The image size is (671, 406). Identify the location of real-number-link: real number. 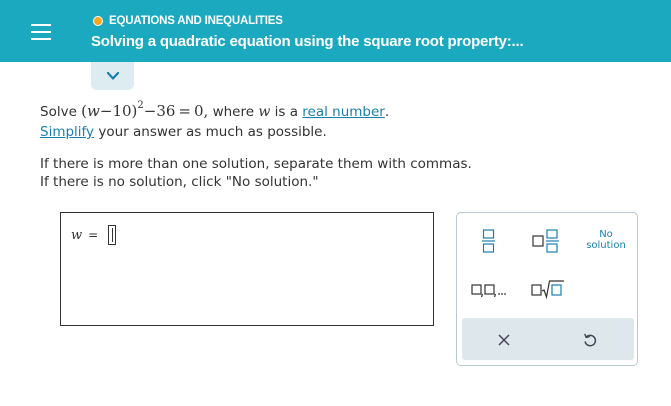
(343, 112).